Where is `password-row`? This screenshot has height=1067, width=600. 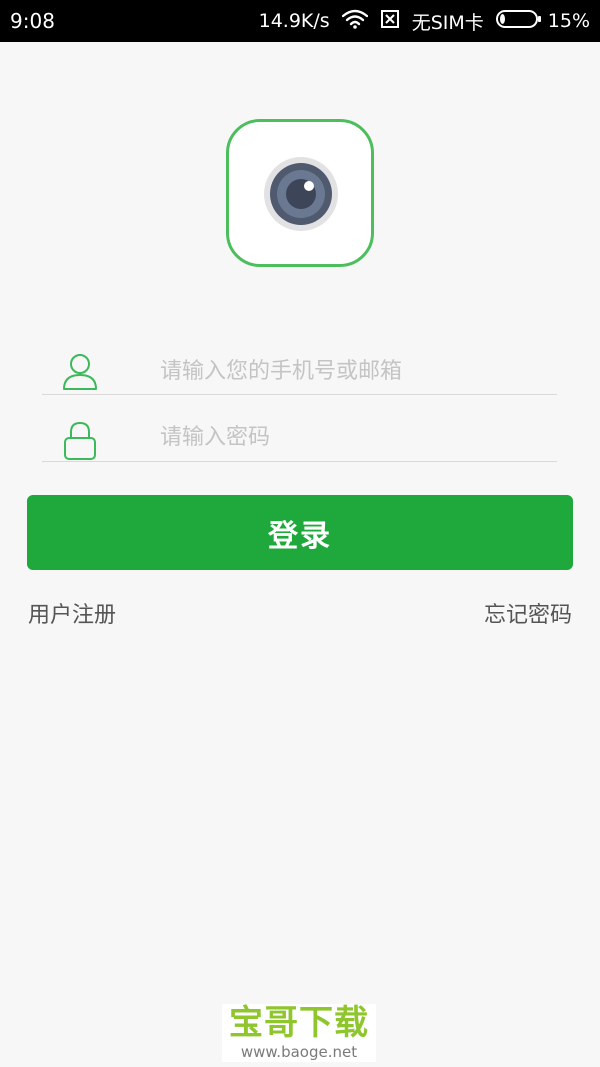 password-row is located at coordinates (299, 434).